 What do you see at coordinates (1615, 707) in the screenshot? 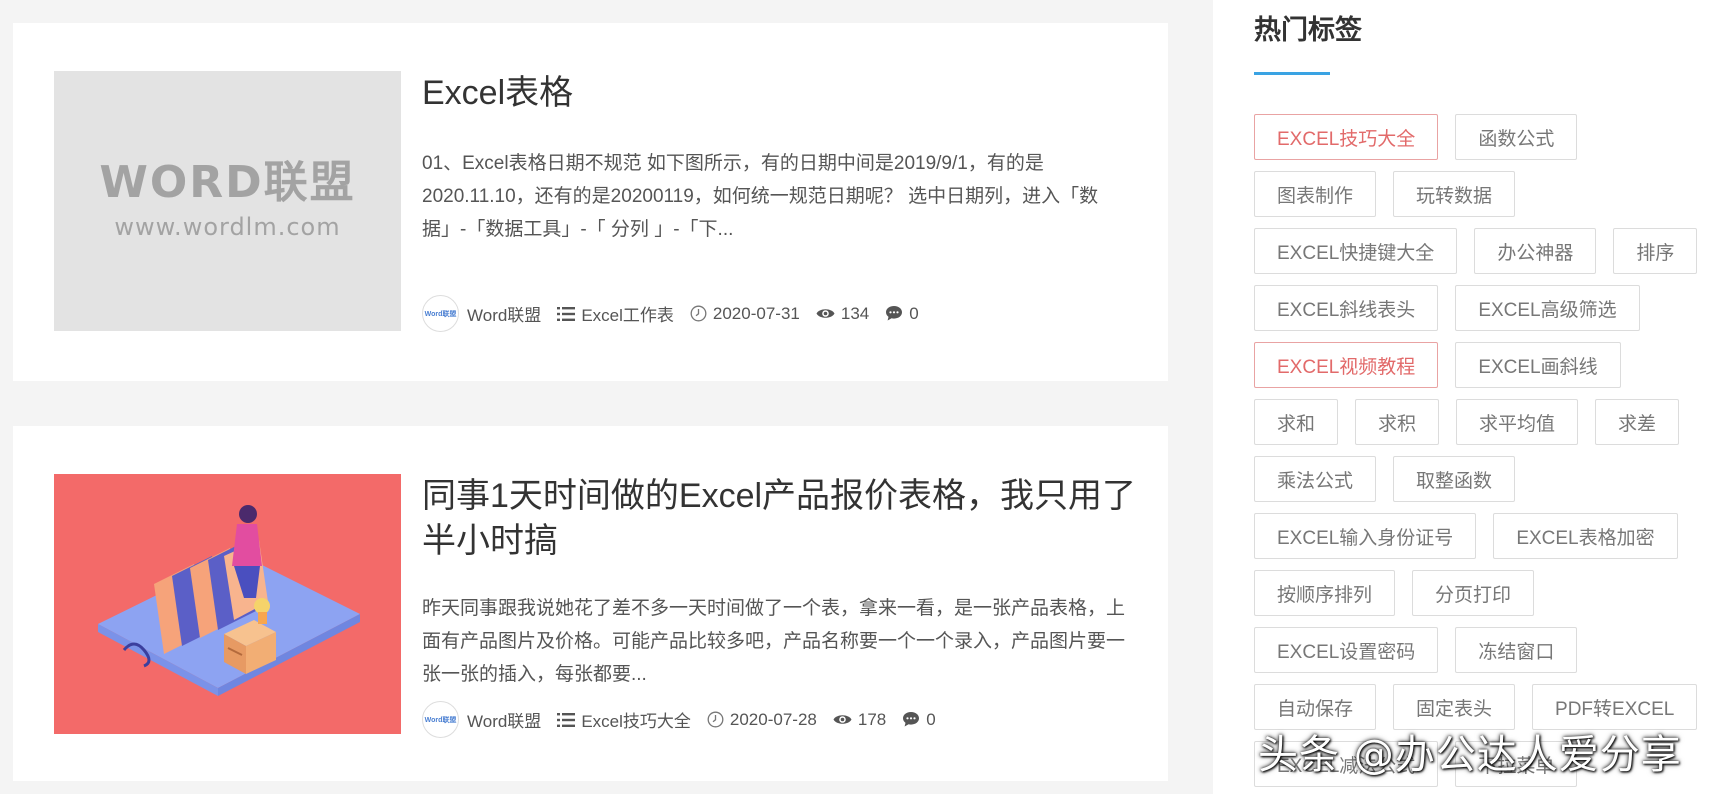
I see `tag-link: PDF转EXCEL` at bounding box center [1615, 707].